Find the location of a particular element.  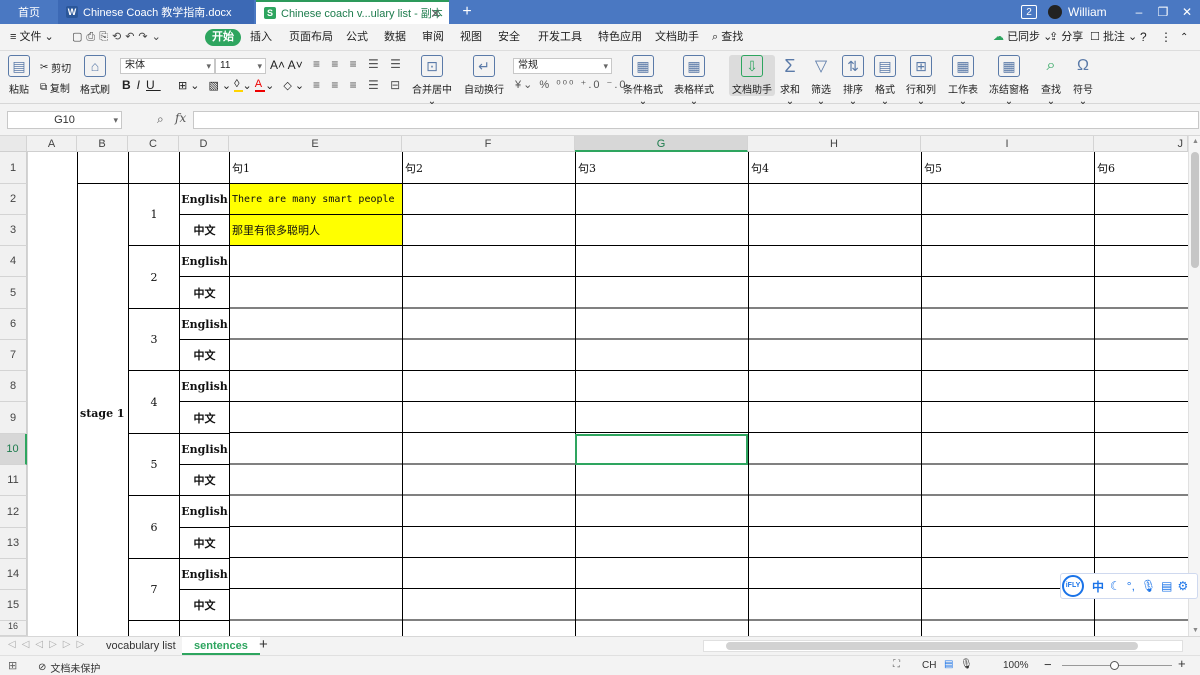

row-header: 3 is located at coordinates (13, 230).